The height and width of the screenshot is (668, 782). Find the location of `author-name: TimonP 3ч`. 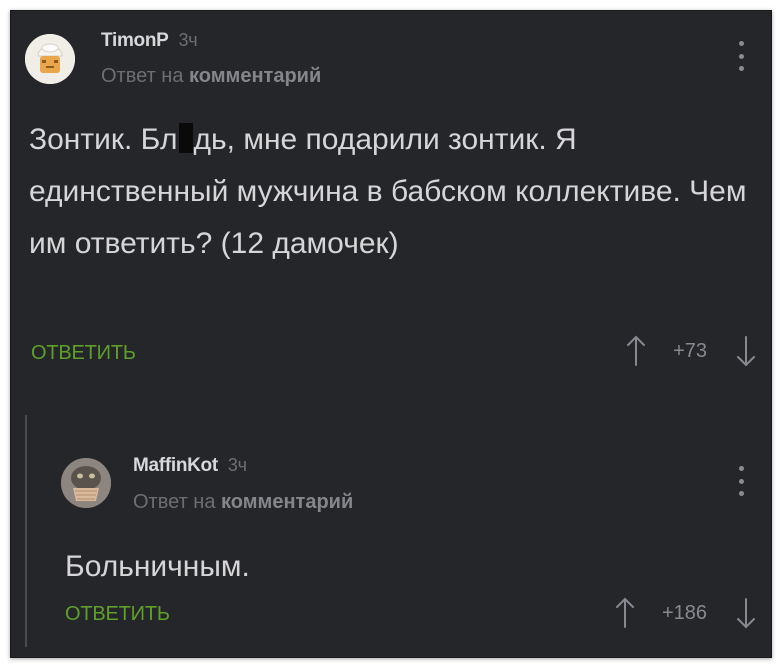

author-name: TimonP 3ч is located at coordinates (149, 41).